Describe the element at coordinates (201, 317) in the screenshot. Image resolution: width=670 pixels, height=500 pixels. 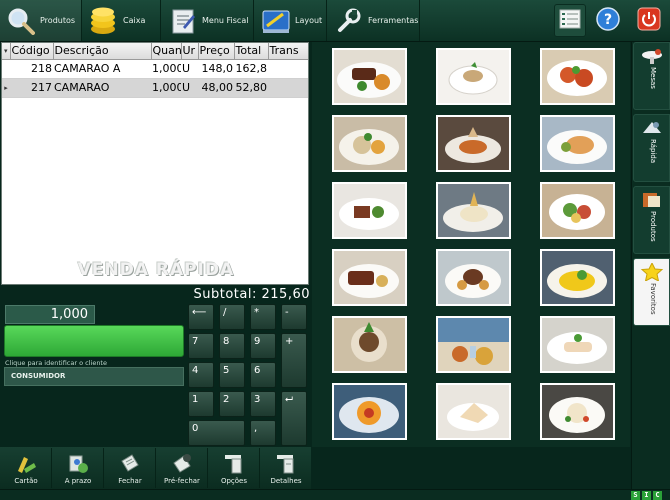
I see `key-backspace: ⟵` at that location.